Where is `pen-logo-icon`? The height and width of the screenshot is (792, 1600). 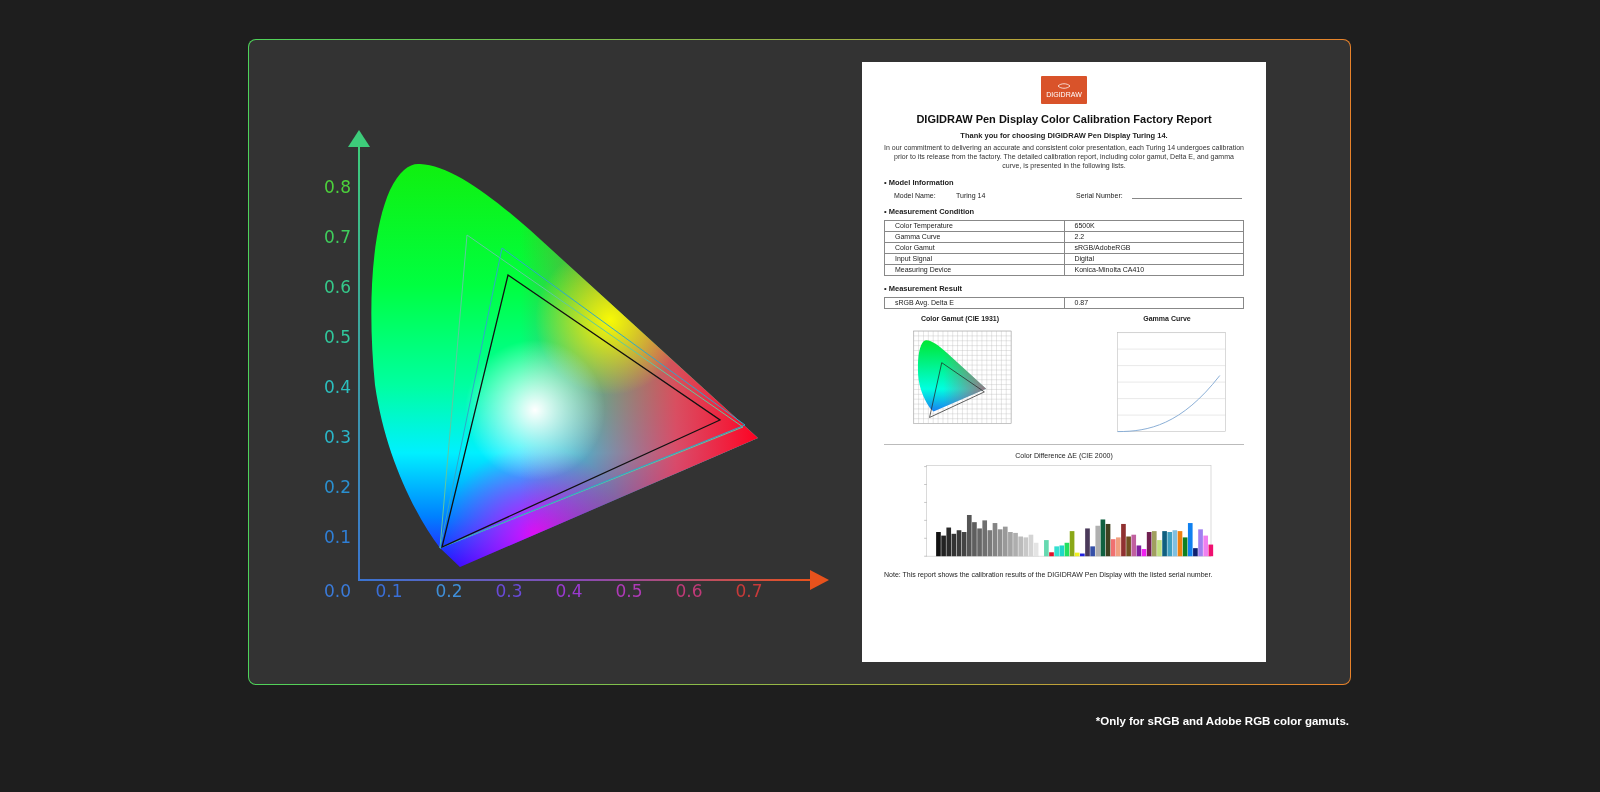
pen-logo-icon is located at coordinates (1064, 85).